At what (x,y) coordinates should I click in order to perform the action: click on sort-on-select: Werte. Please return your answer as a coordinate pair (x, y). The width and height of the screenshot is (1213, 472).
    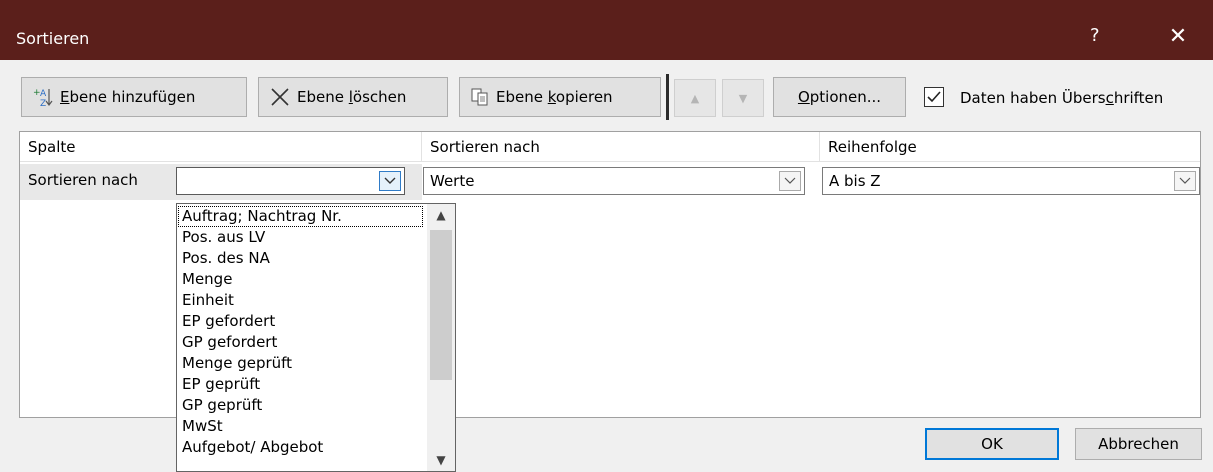
    Looking at the image, I should click on (614, 181).